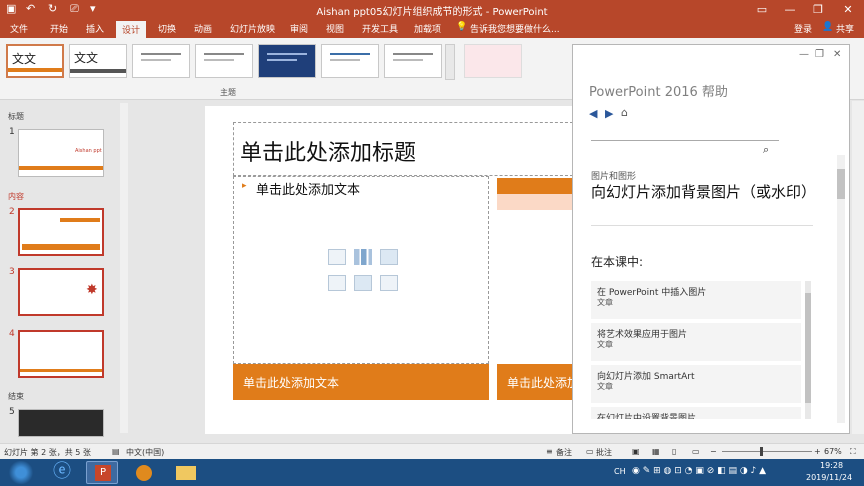 This screenshot has height=486, width=864. What do you see at coordinates (144, 472) in the screenshot?
I see `media-player-icon` at bounding box center [144, 472].